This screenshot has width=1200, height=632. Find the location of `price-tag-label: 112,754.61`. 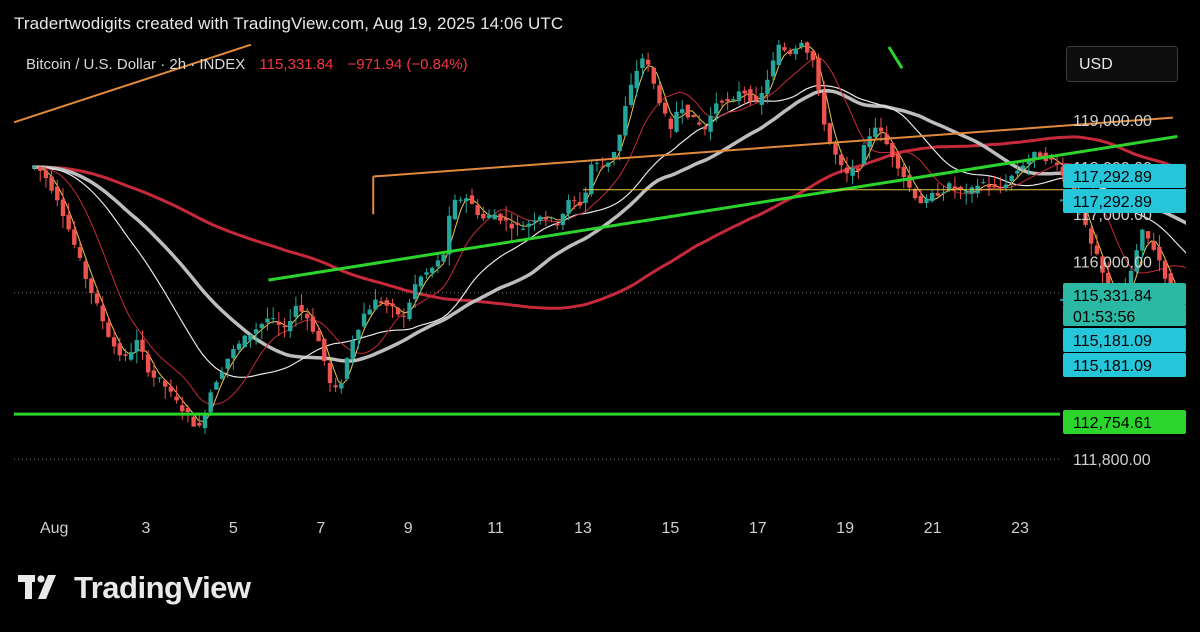

price-tag-label: 112,754.61 is located at coordinates (1112, 423).